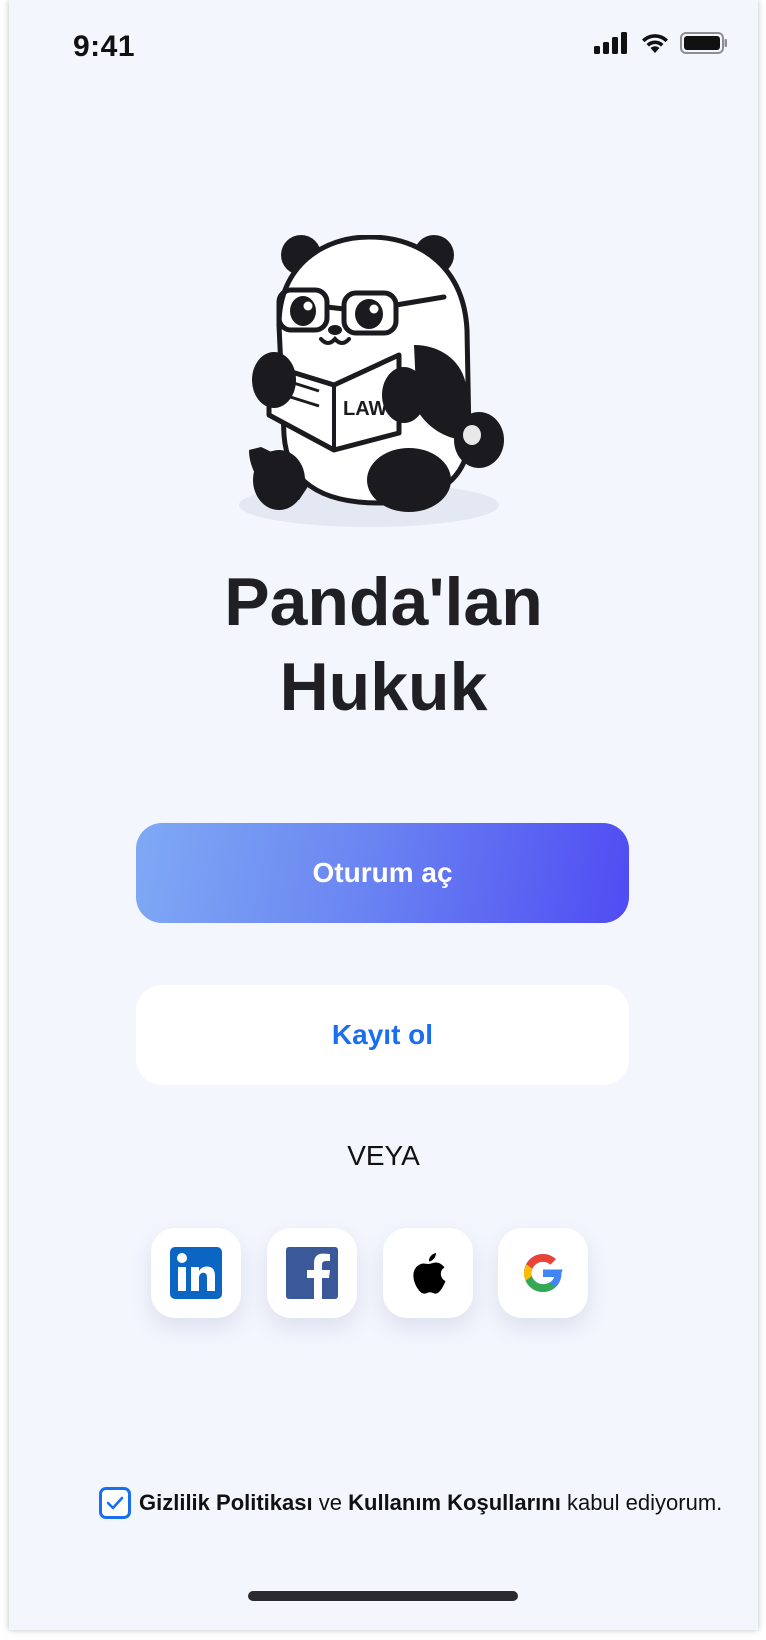  What do you see at coordinates (382, 873) in the screenshot?
I see `login-button: Oturum aç` at bounding box center [382, 873].